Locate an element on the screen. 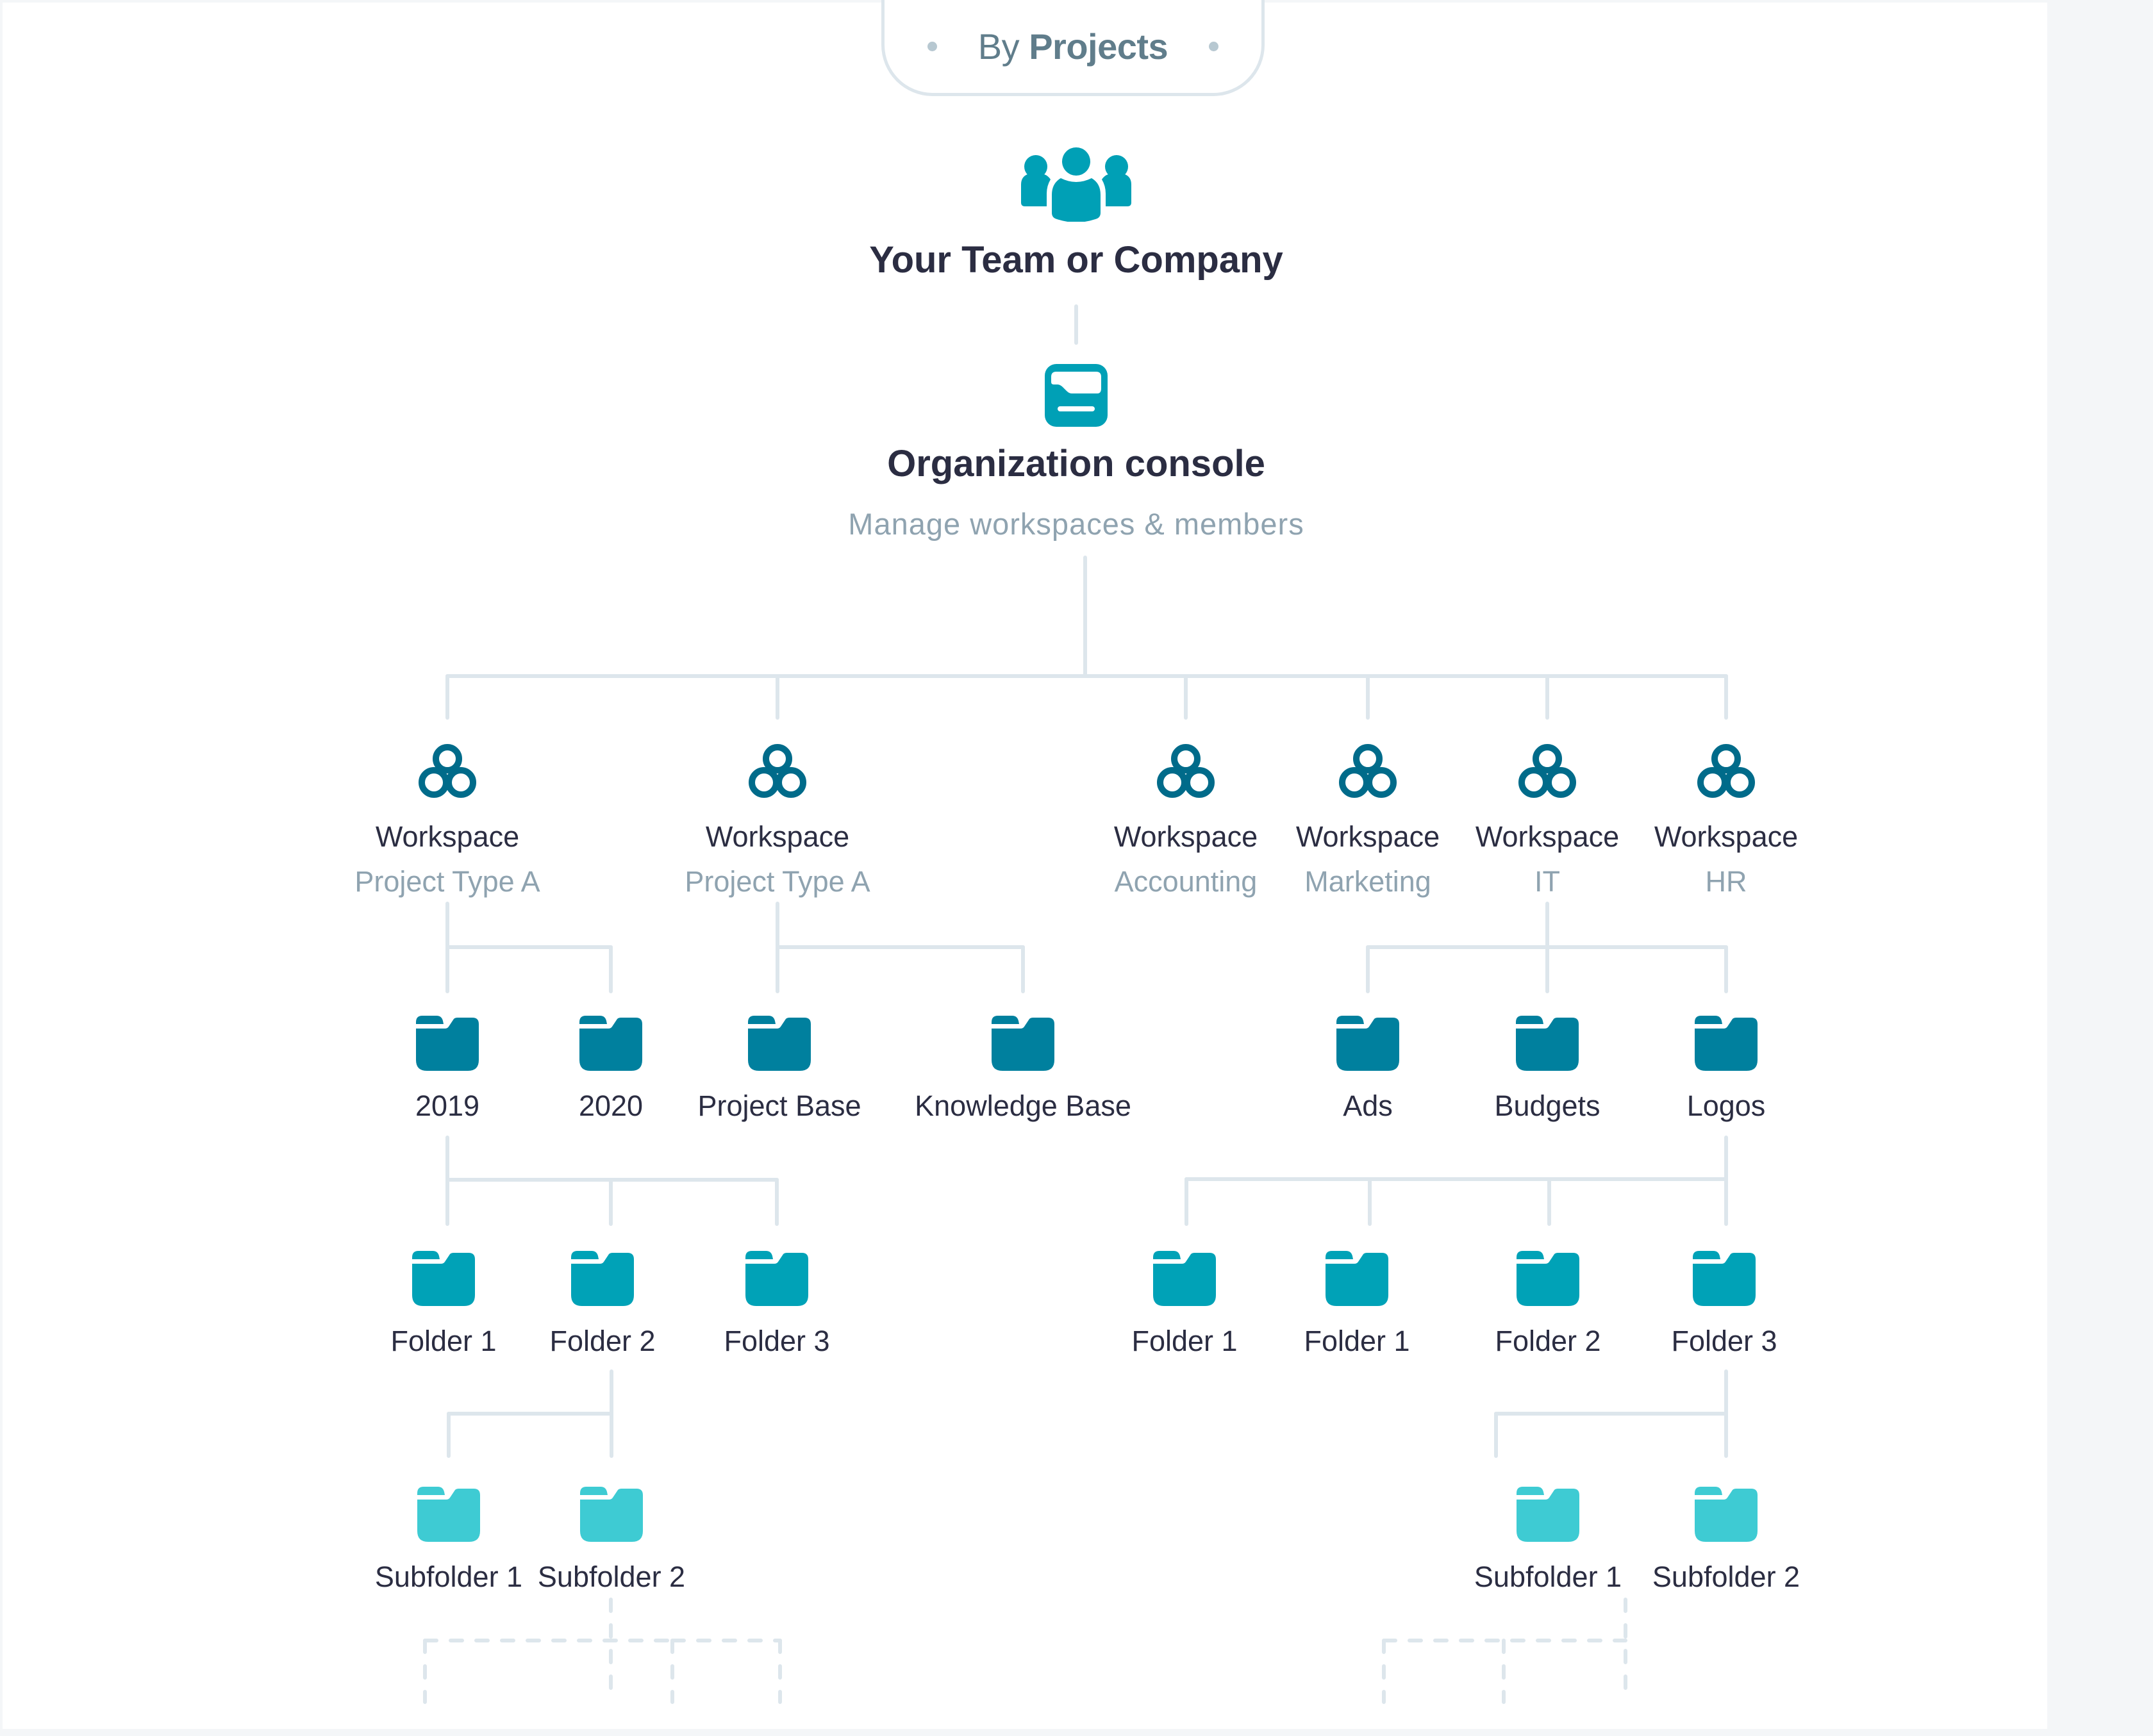  workspace-type: IT is located at coordinates (1547, 881).